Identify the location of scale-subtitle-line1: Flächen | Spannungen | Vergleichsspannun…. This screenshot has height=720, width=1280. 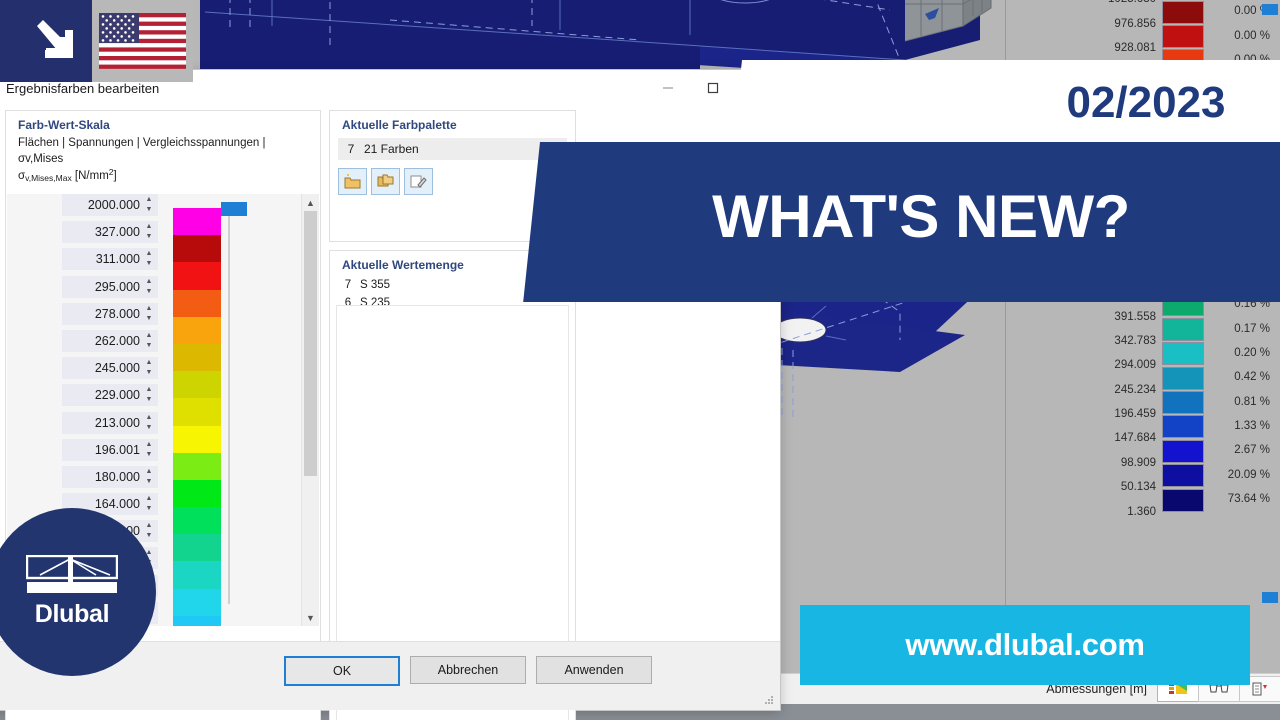
(142, 151).